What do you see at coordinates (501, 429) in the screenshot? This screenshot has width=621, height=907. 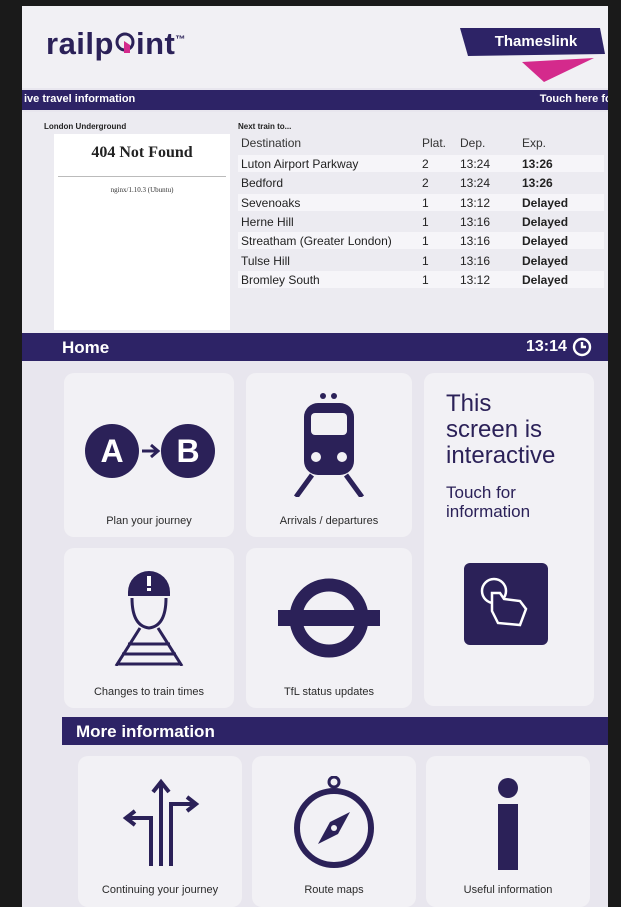 I see `interactive-title: This screen is interactive` at bounding box center [501, 429].